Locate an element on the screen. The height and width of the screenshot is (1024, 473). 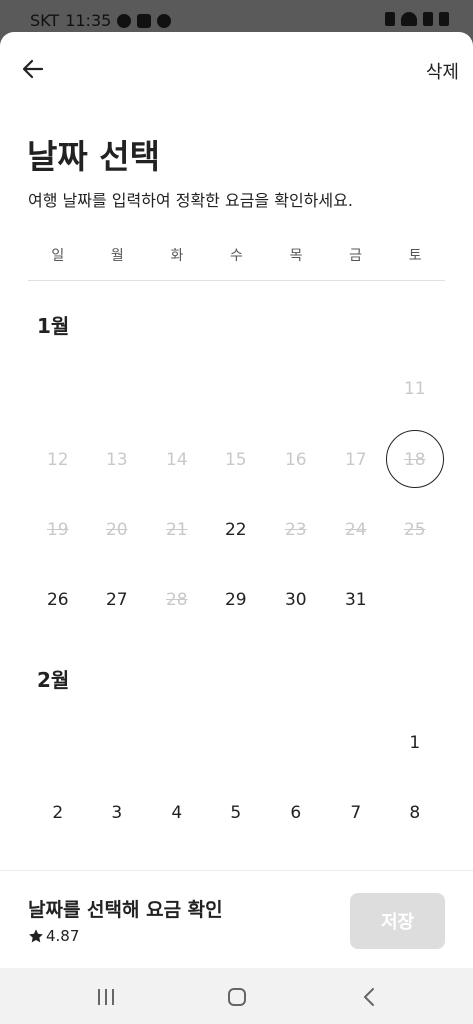
star-icon is located at coordinates (36, 936).